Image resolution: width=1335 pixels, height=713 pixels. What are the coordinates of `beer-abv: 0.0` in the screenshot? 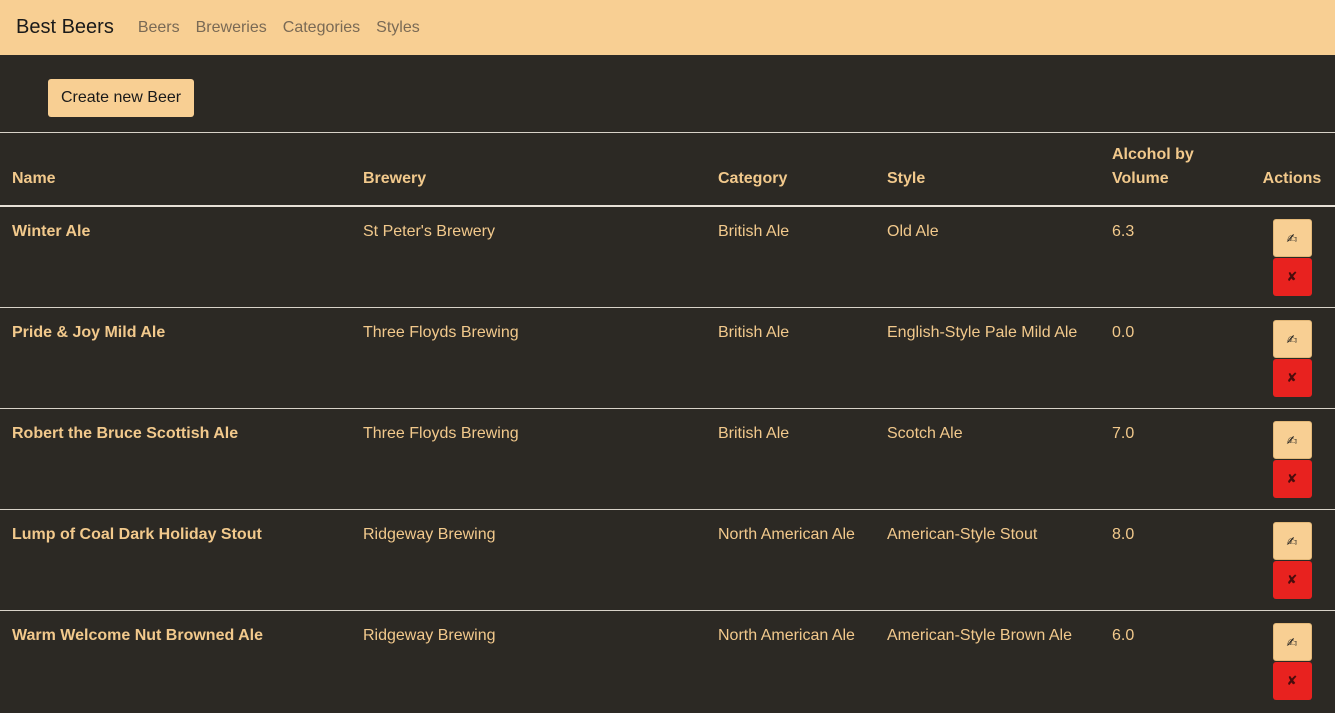 It's located at (1174, 358).